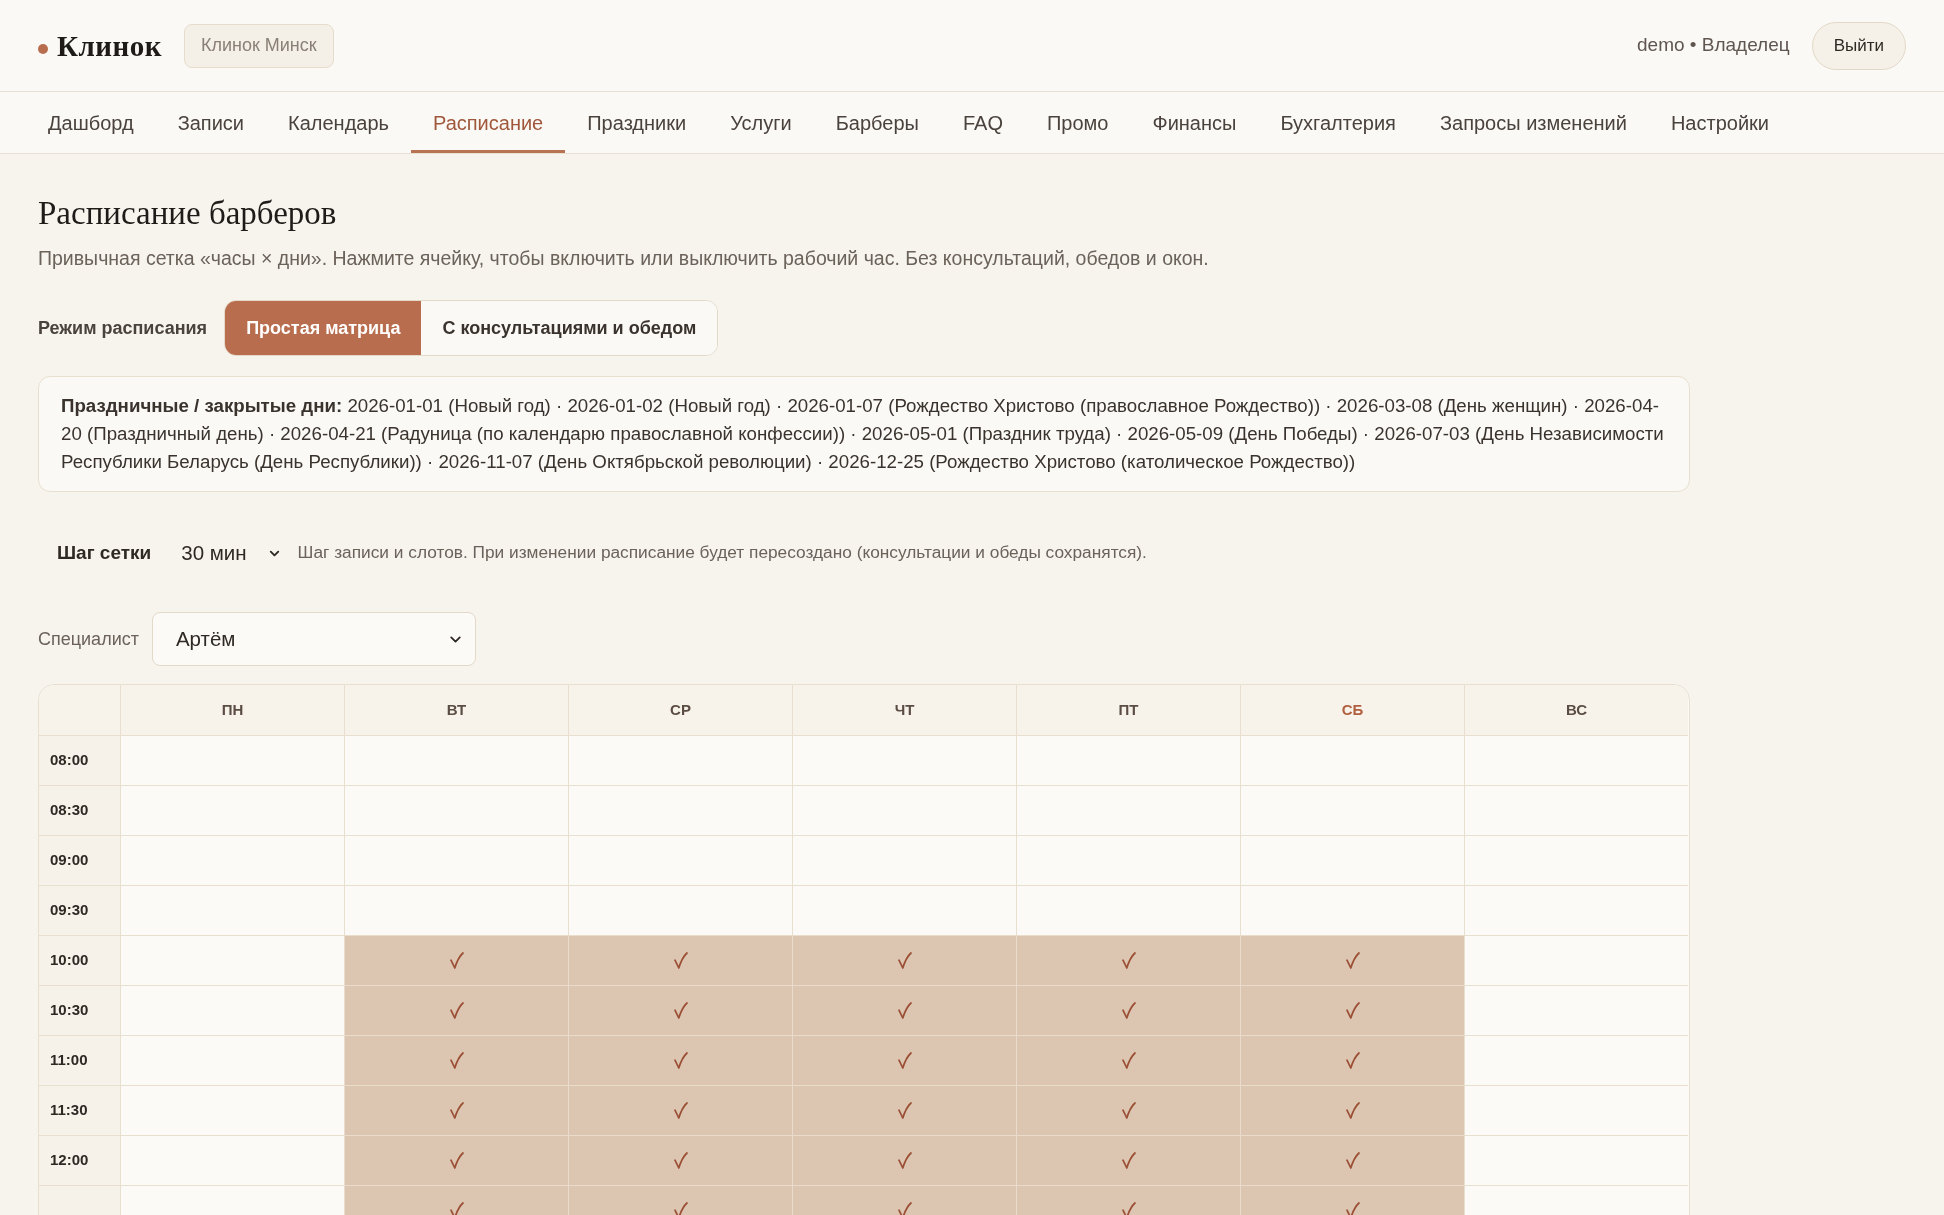 Image resolution: width=1944 pixels, height=1215 pixels. What do you see at coordinates (761, 122) in the screenshot?
I see `nav-tab: Услуги` at bounding box center [761, 122].